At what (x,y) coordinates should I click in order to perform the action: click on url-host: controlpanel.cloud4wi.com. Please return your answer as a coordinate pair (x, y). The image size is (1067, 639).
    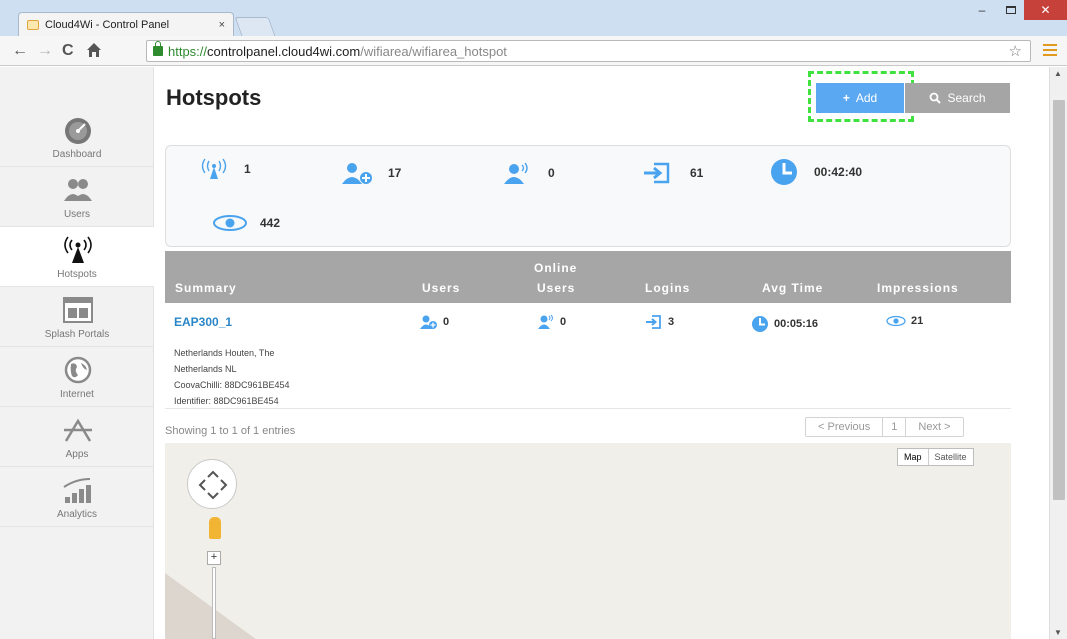
    Looking at the image, I should click on (284, 51).